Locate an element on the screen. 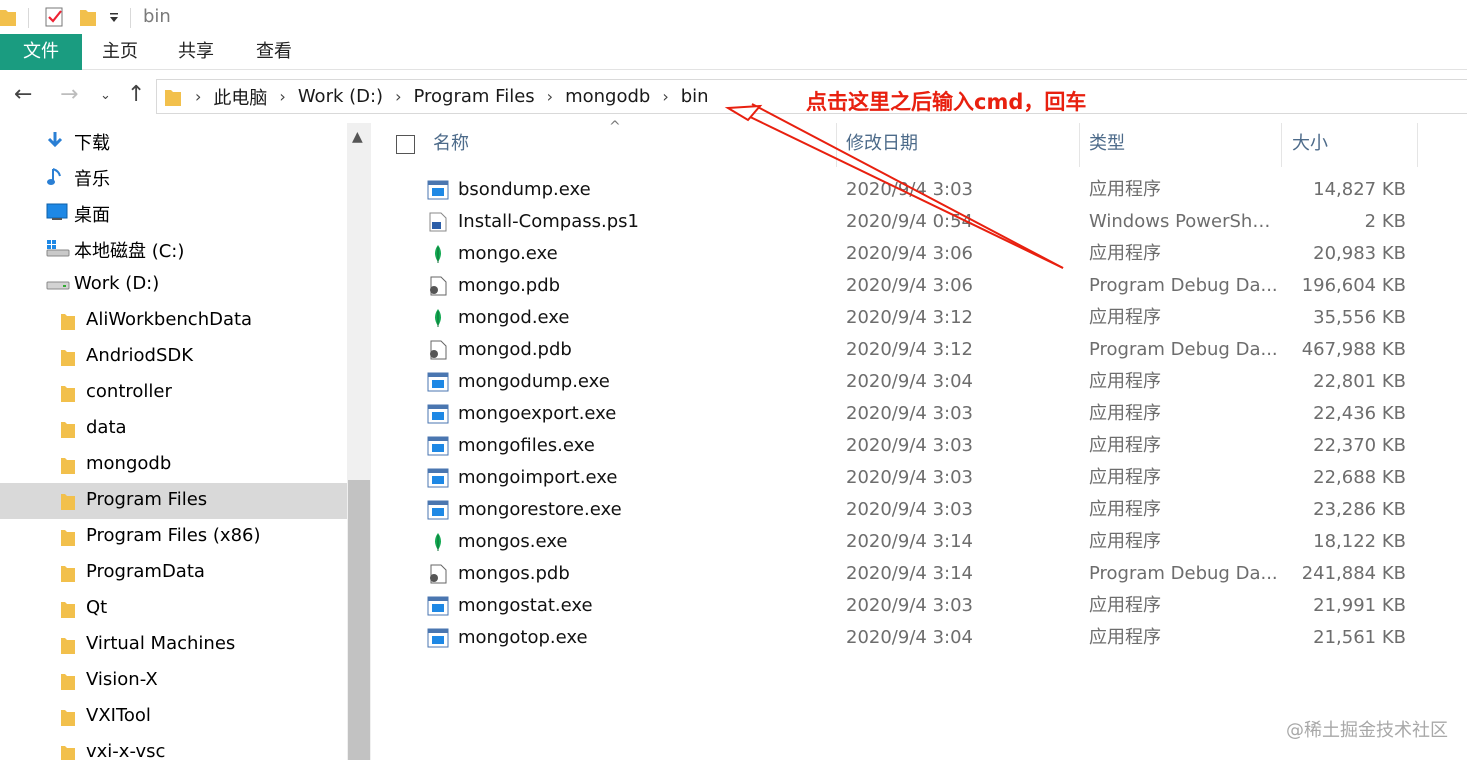 Image resolution: width=1467 pixels, height=760 pixels. sidebar-item: Qt is located at coordinates (173, 609).